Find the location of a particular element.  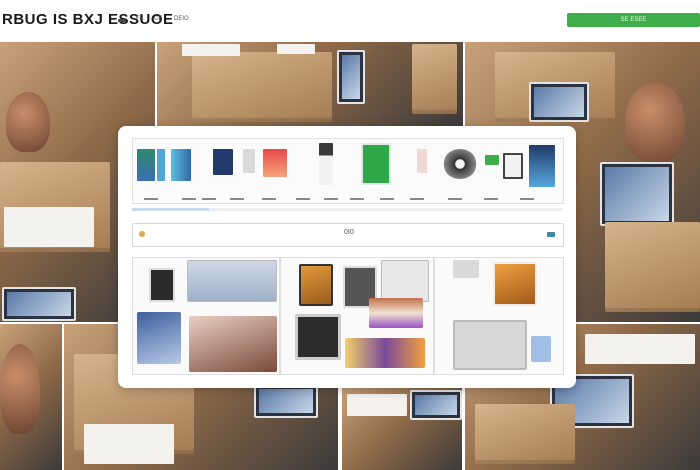

result-image-box is located at coordinates (405, 281).